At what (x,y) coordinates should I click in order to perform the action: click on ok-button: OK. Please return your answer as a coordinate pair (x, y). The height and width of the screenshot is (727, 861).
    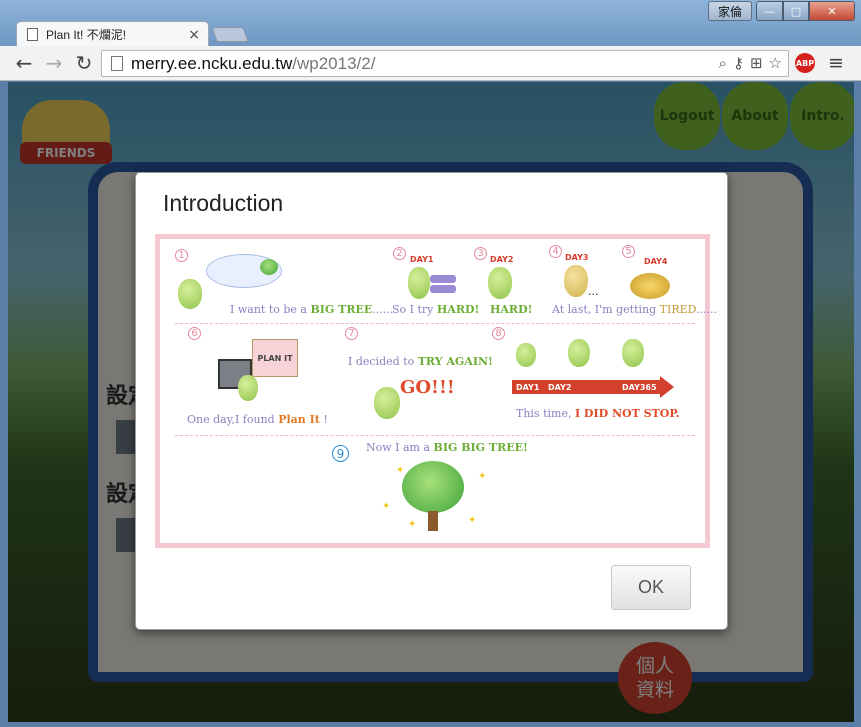
    Looking at the image, I should click on (651, 587).